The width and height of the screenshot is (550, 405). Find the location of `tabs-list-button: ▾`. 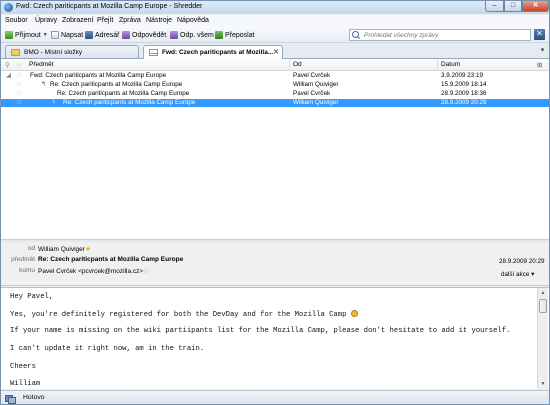

tabs-list-button: ▾ is located at coordinates (542, 50).